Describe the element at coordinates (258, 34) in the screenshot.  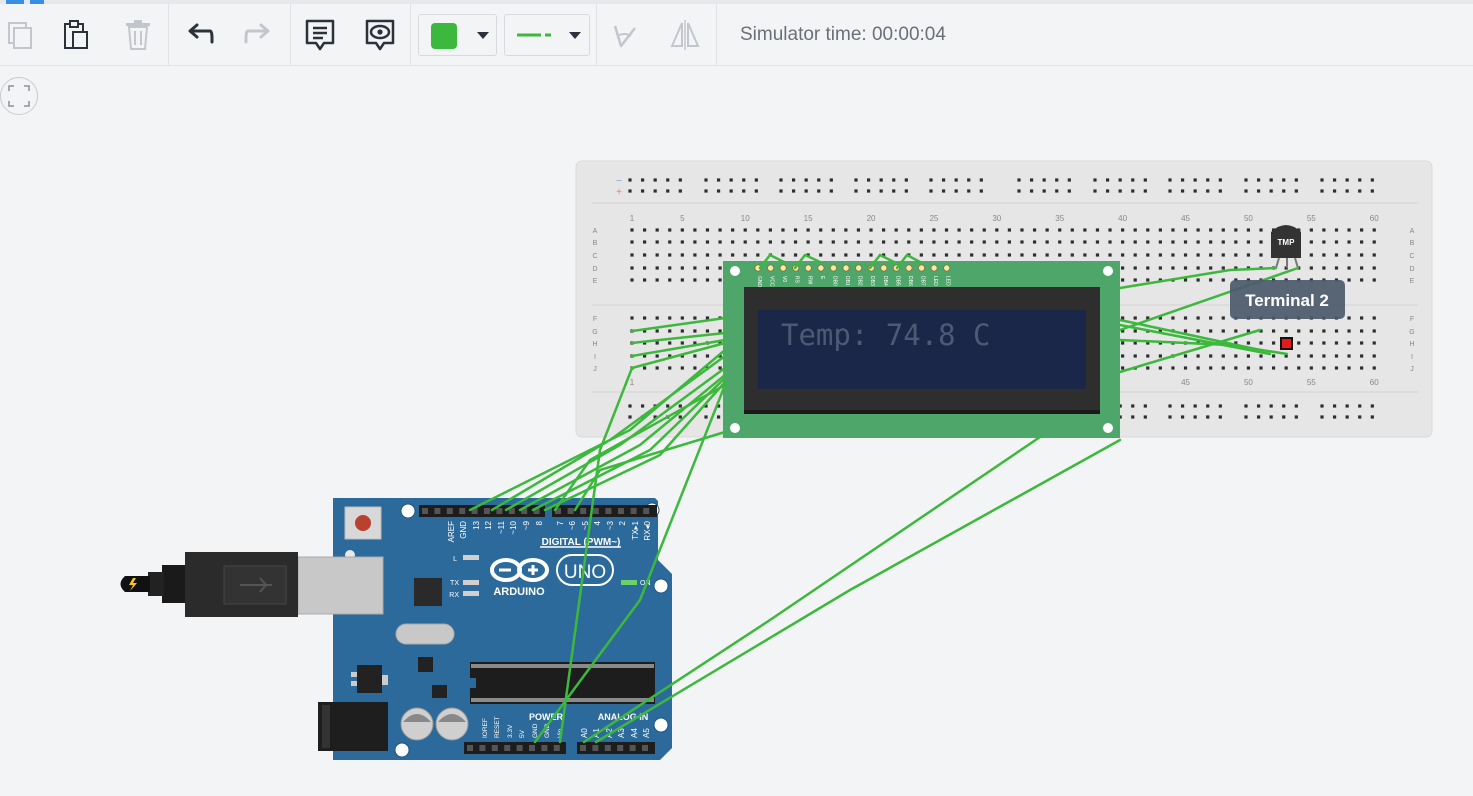
I see `redo-button` at that location.